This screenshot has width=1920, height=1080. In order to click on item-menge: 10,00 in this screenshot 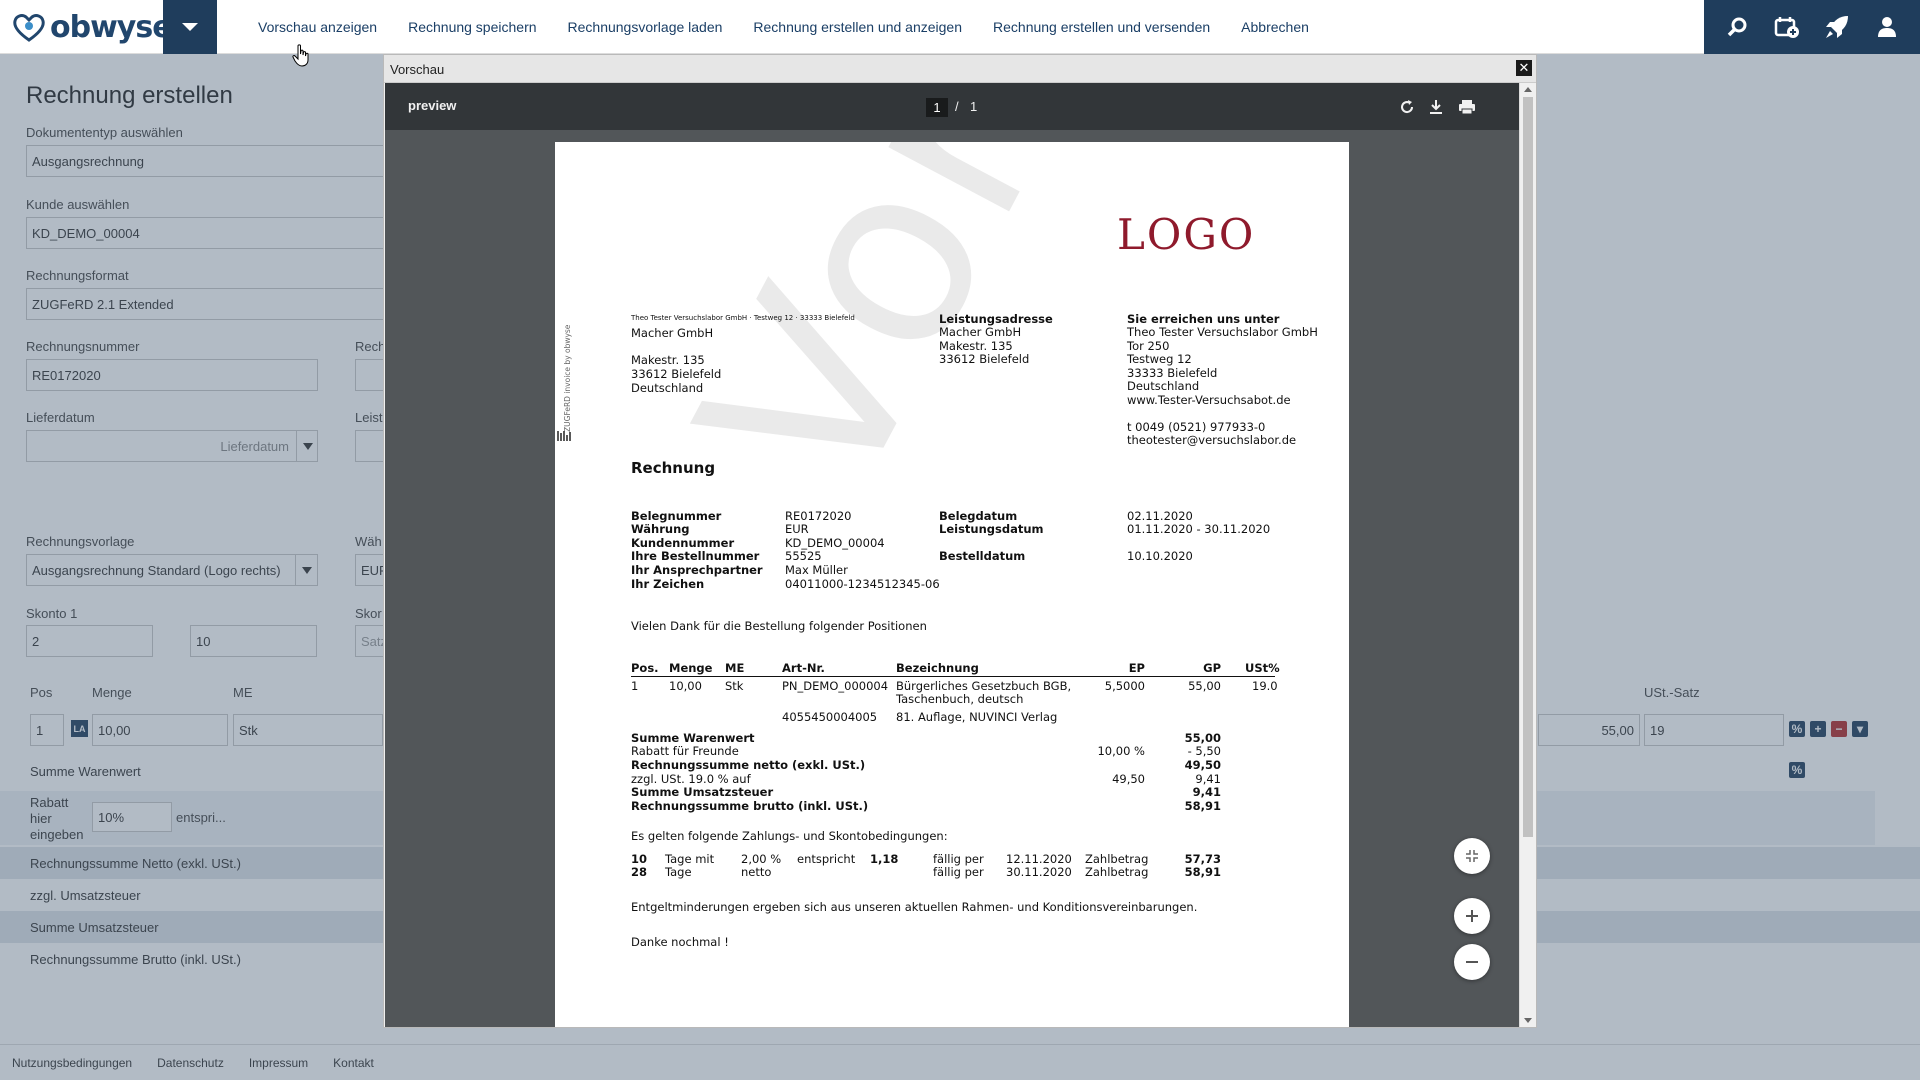, I will do `click(685, 686)`.